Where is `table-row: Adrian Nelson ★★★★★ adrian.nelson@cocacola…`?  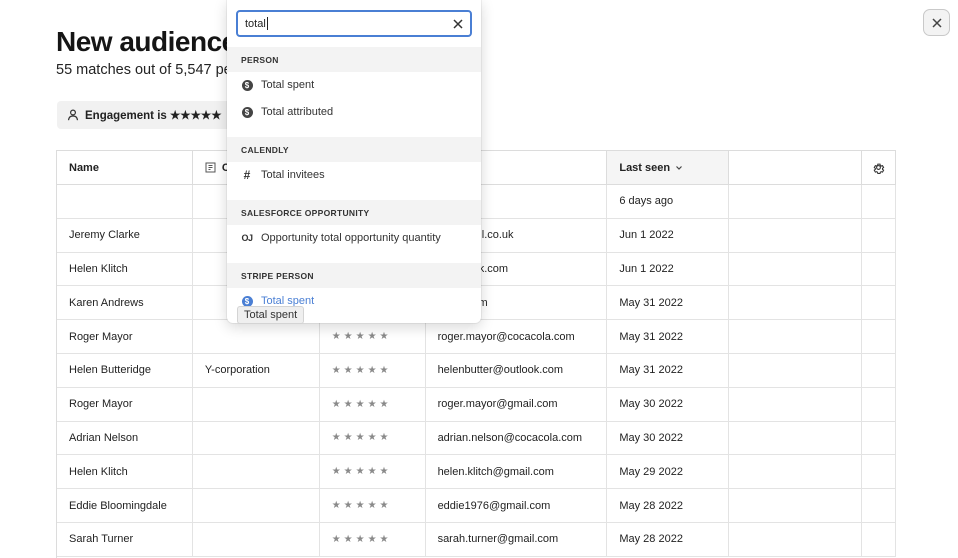
table-row: Adrian Nelson ★★★★★ adrian.nelson@cocacola… is located at coordinates (476, 438).